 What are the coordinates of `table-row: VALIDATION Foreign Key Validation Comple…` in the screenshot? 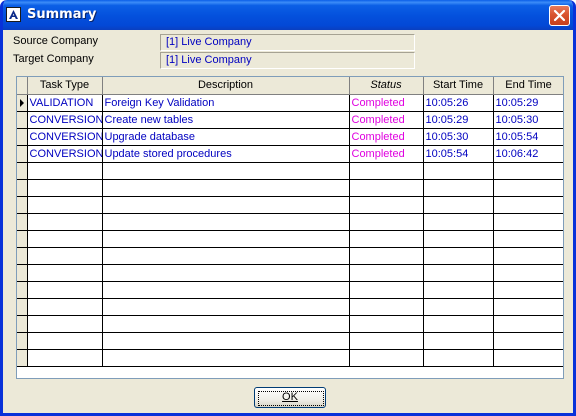 It's located at (290, 103).